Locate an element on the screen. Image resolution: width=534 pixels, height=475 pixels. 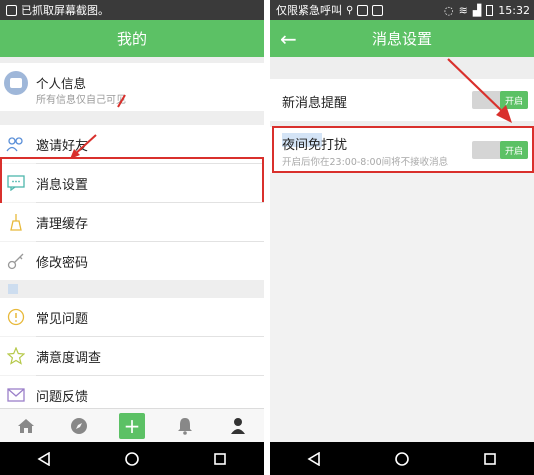
status-text: 已抓取屏幕截图。 is located at coordinates (65, 10).